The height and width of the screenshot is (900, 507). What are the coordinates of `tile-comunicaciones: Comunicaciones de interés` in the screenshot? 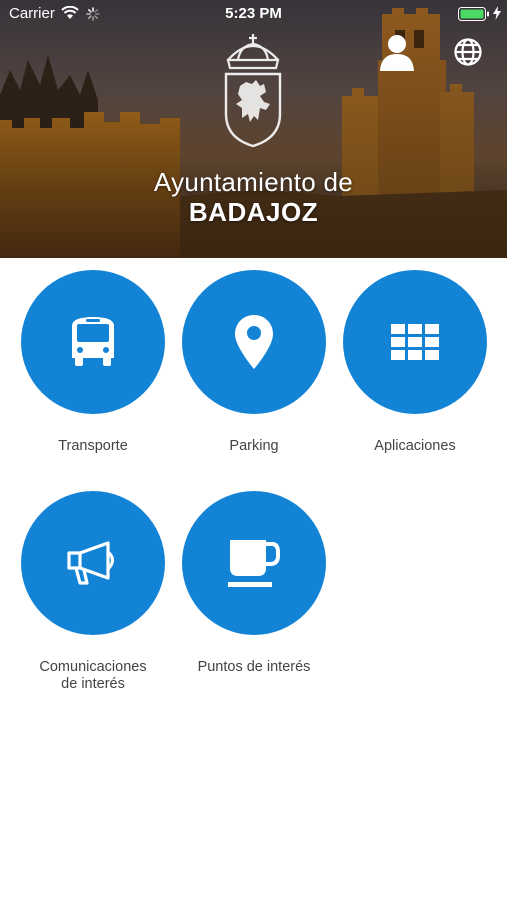 It's located at (93, 592).